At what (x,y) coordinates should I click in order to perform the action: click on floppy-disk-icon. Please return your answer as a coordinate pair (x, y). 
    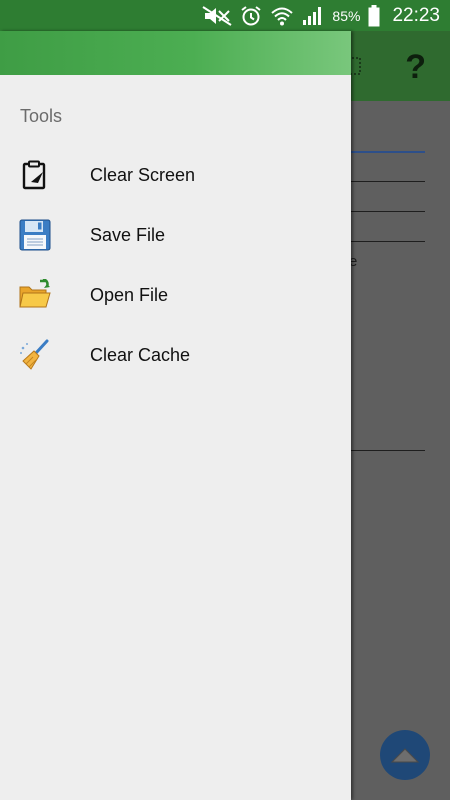
    Looking at the image, I should click on (35, 235).